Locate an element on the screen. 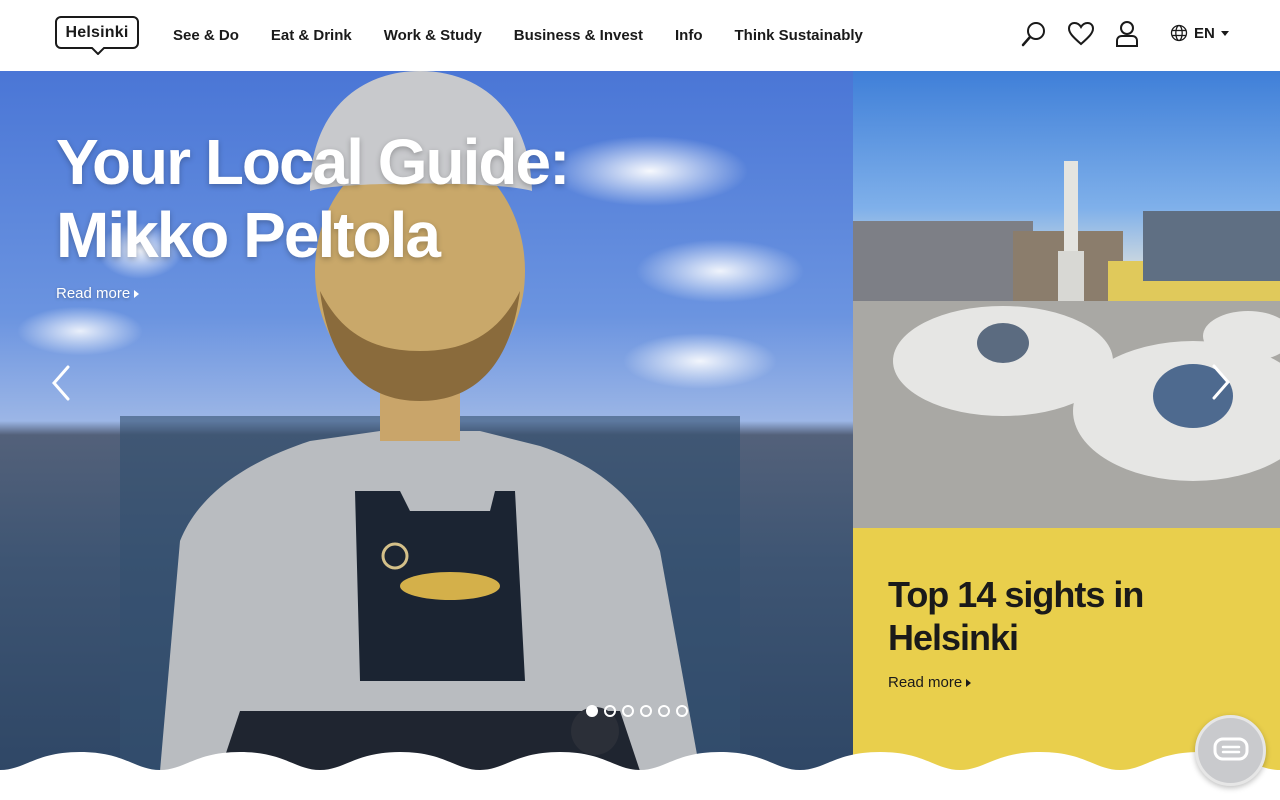 Image resolution: width=1280 pixels, height=800 pixels. nav-item-eat-drink: Eat & Drink is located at coordinates (311, 35).